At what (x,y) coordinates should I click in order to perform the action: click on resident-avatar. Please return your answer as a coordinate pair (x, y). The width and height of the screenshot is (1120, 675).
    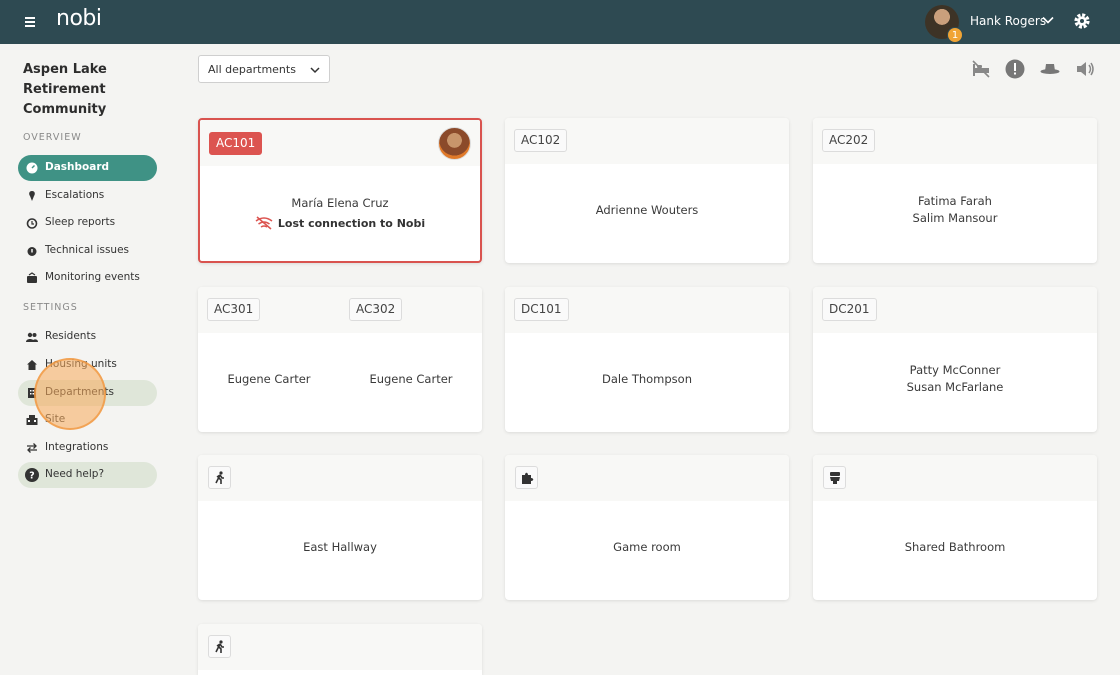
    Looking at the image, I should click on (454, 143).